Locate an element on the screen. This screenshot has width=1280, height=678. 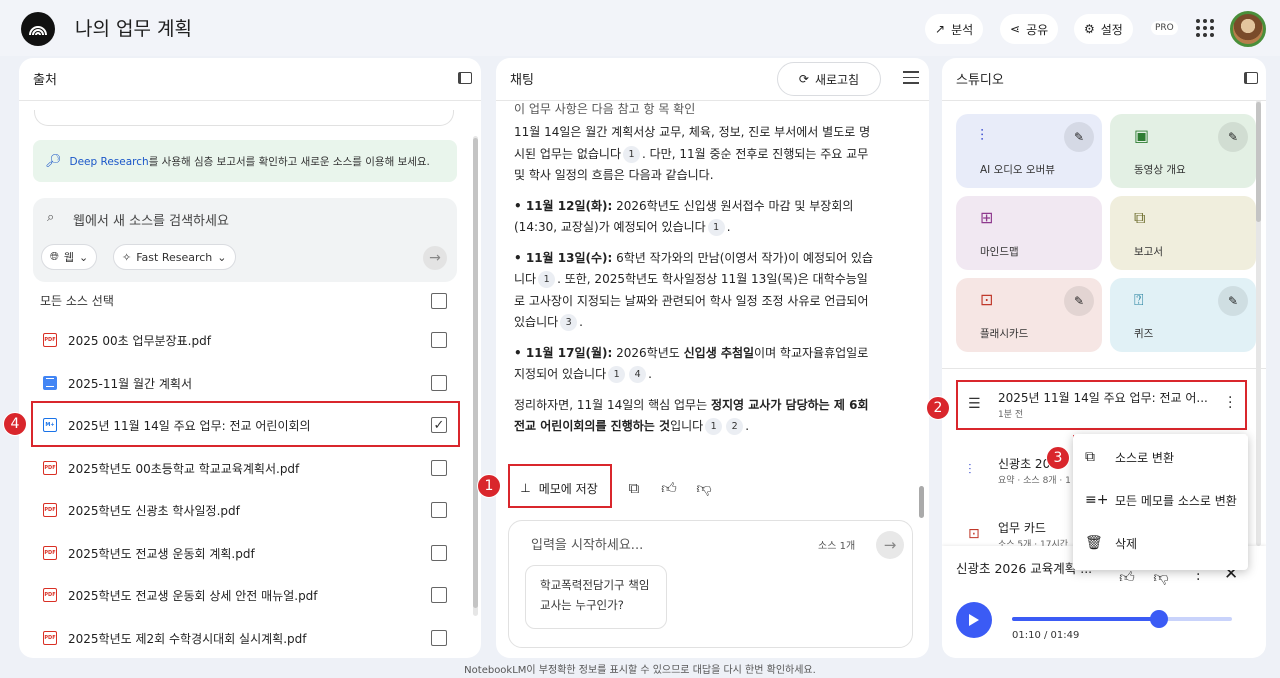
sparkle-search-icon: ✧ is located at coordinates (127, 257).